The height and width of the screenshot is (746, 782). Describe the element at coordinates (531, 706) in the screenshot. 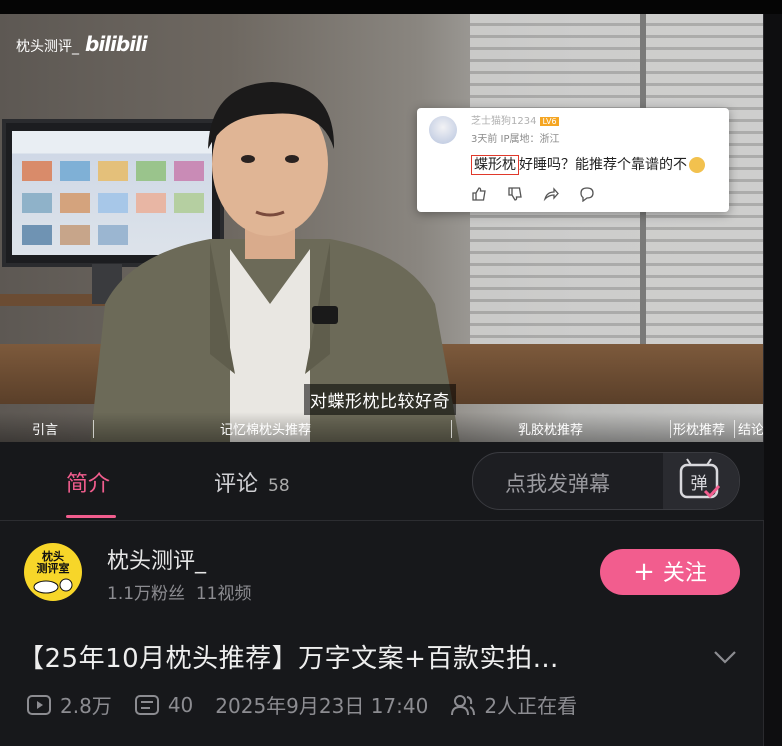

I see `watching-count: 2人正在看` at that location.